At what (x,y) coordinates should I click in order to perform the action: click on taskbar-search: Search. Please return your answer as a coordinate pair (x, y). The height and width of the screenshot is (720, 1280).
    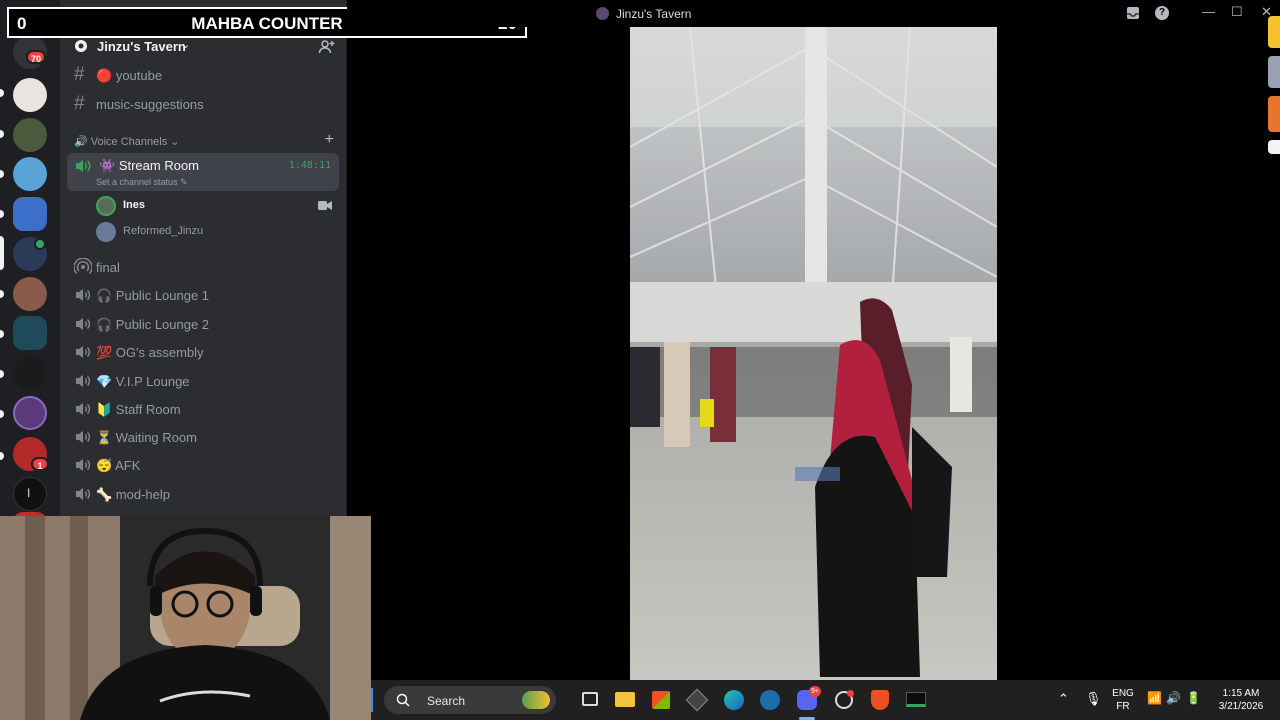
    Looking at the image, I should click on (470, 700).